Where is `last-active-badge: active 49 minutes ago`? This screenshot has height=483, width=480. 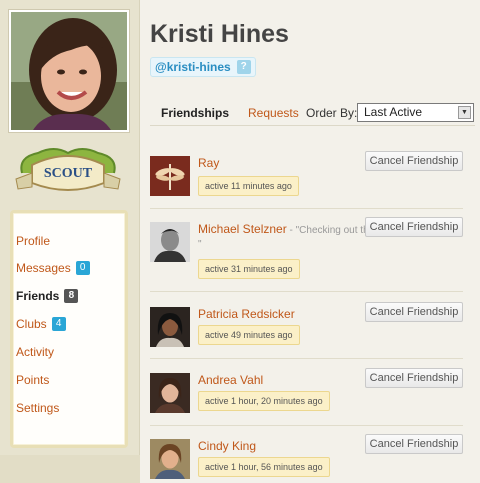 last-active-badge: active 49 minutes ago is located at coordinates (249, 335).